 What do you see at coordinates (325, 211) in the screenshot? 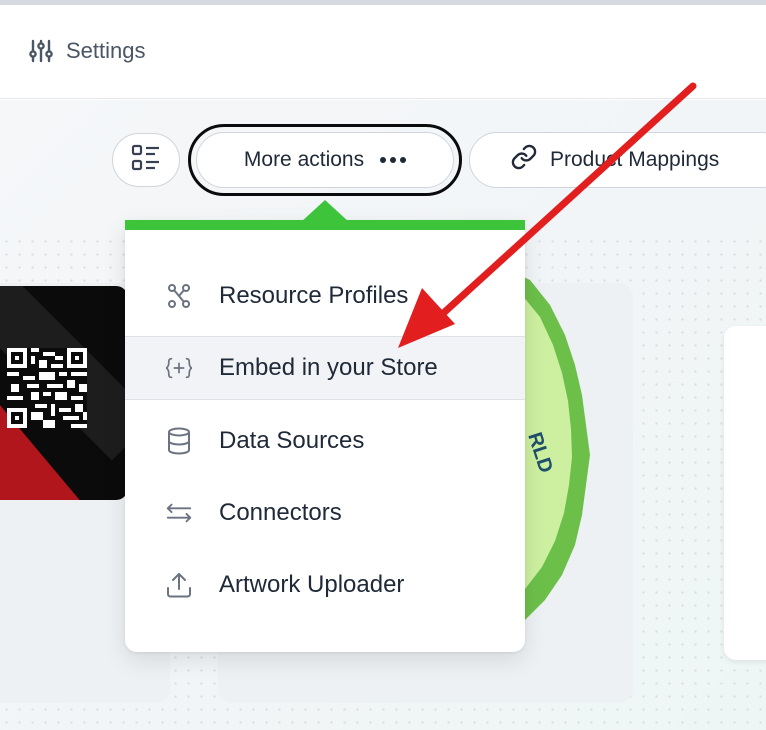
I see `menu-caret` at bounding box center [325, 211].